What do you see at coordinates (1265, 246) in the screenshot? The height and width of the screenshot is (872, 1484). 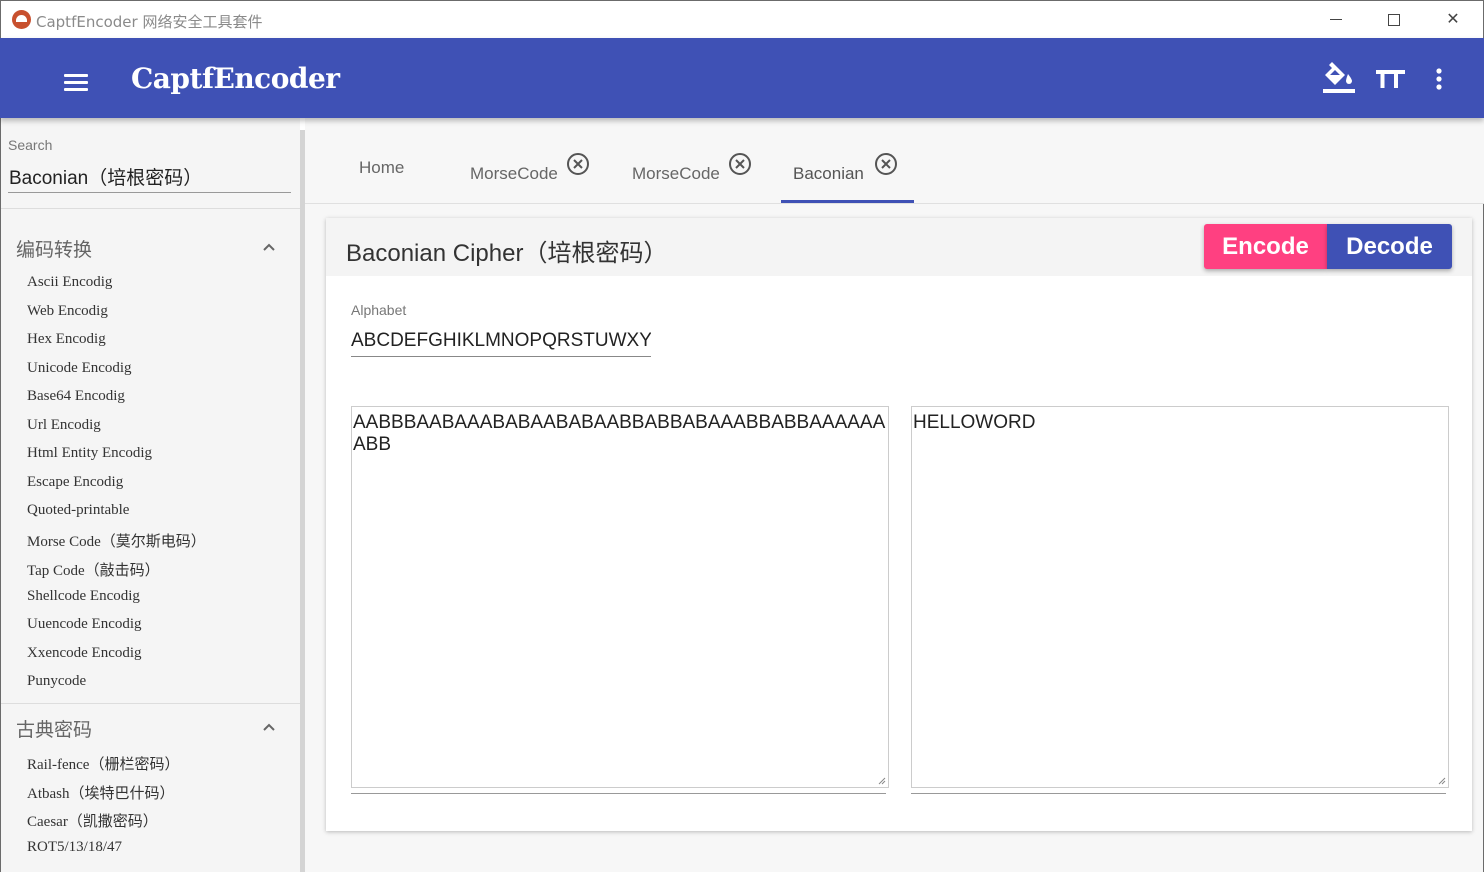 I see `encode-button: Encode` at bounding box center [1265, 246].